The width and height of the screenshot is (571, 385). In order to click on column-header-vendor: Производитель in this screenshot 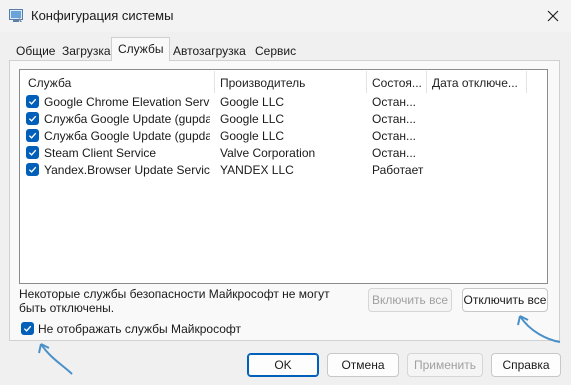, I will do `click(290, 83)`.